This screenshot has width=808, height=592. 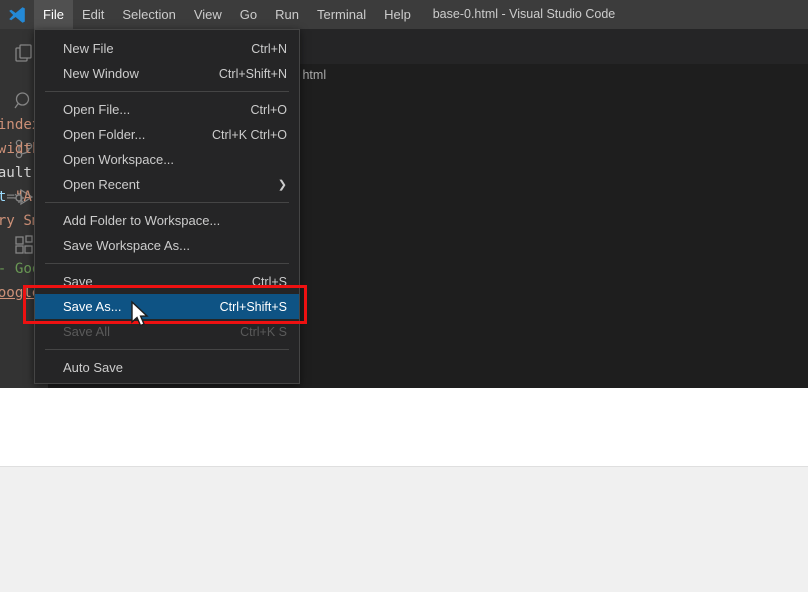 I want to click on menu-item-go: Go, so click(x=248, y=14).